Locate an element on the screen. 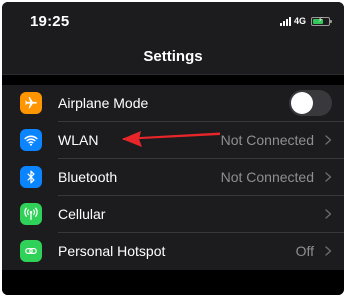  setting-label: WLAN is located at coordinates (78, 140).